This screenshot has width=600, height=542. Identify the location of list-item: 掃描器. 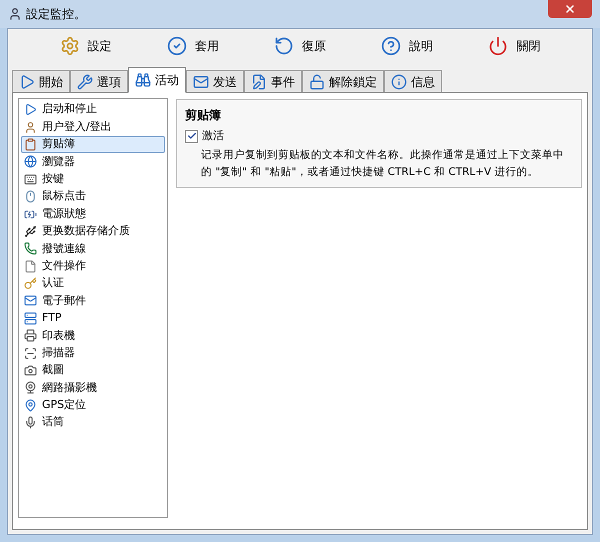
(93, 353).